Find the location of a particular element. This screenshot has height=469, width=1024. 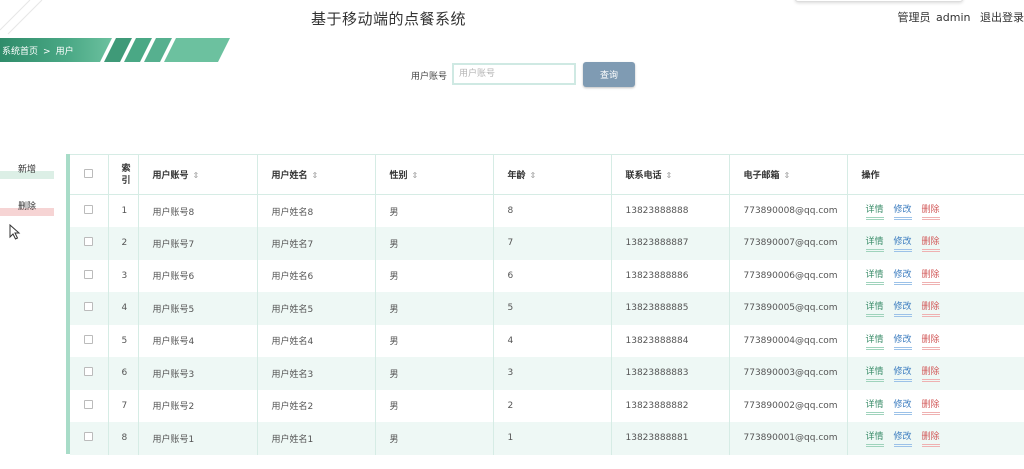

col-header-phone-label: 联系电话 is located at coordinates (643, 176).